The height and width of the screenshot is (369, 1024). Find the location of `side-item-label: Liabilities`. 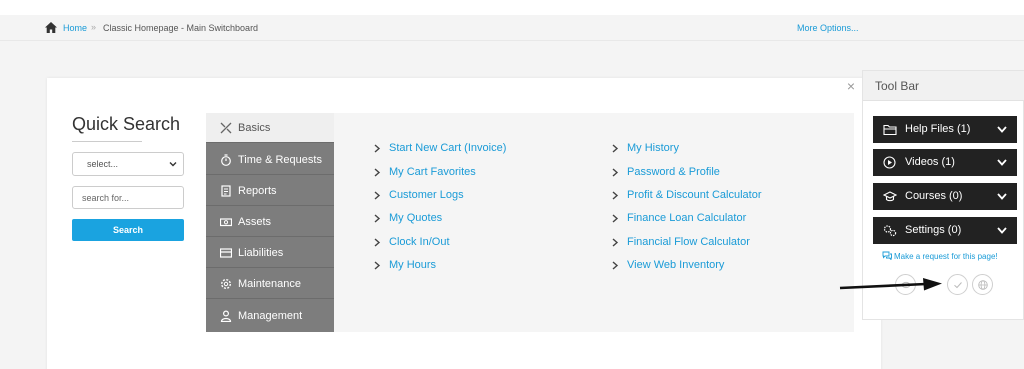

side-item-label: Liabilities is located at coordinates (261, 253).